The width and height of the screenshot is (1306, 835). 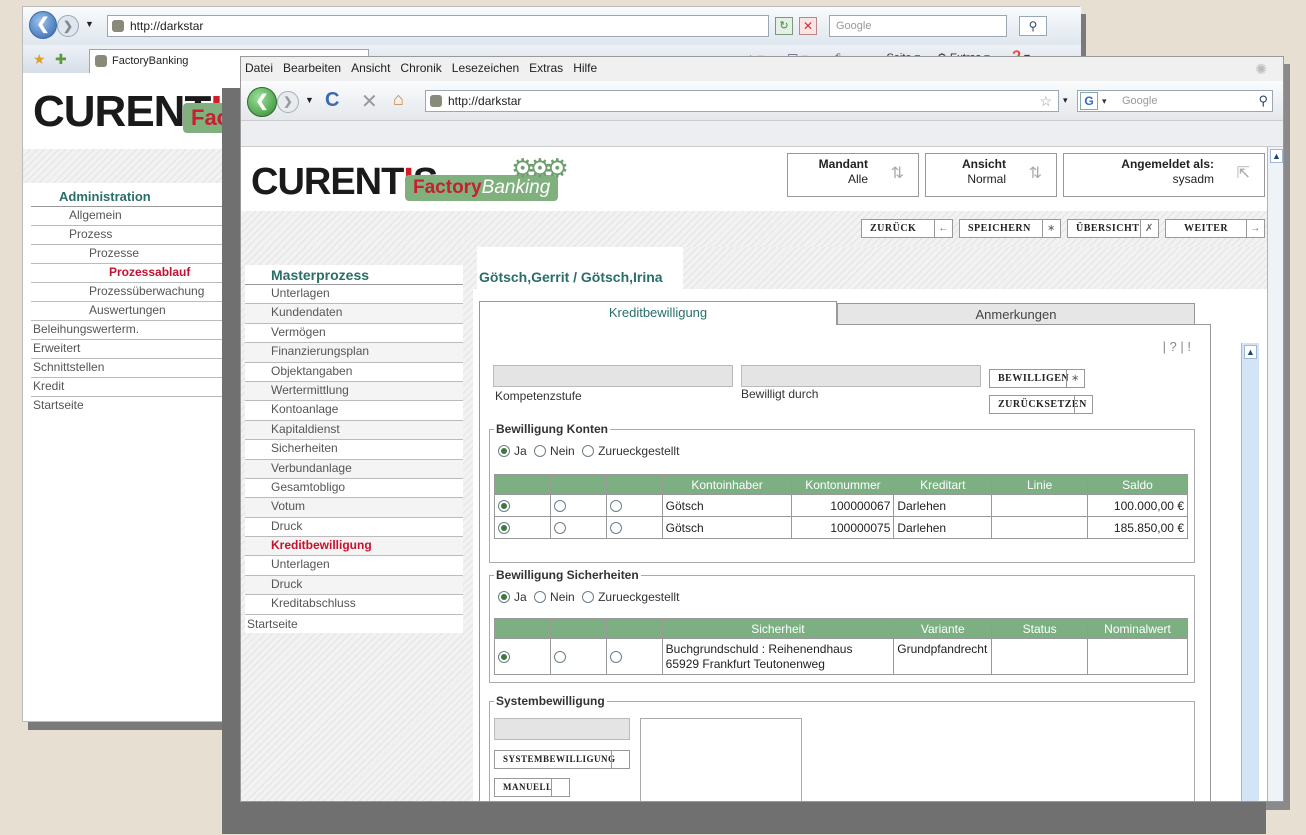 What do you see at coordinates (1243, 174) in the screenshot?
I see `logout-icon: ⇱` at bounding box center [1243, 174].